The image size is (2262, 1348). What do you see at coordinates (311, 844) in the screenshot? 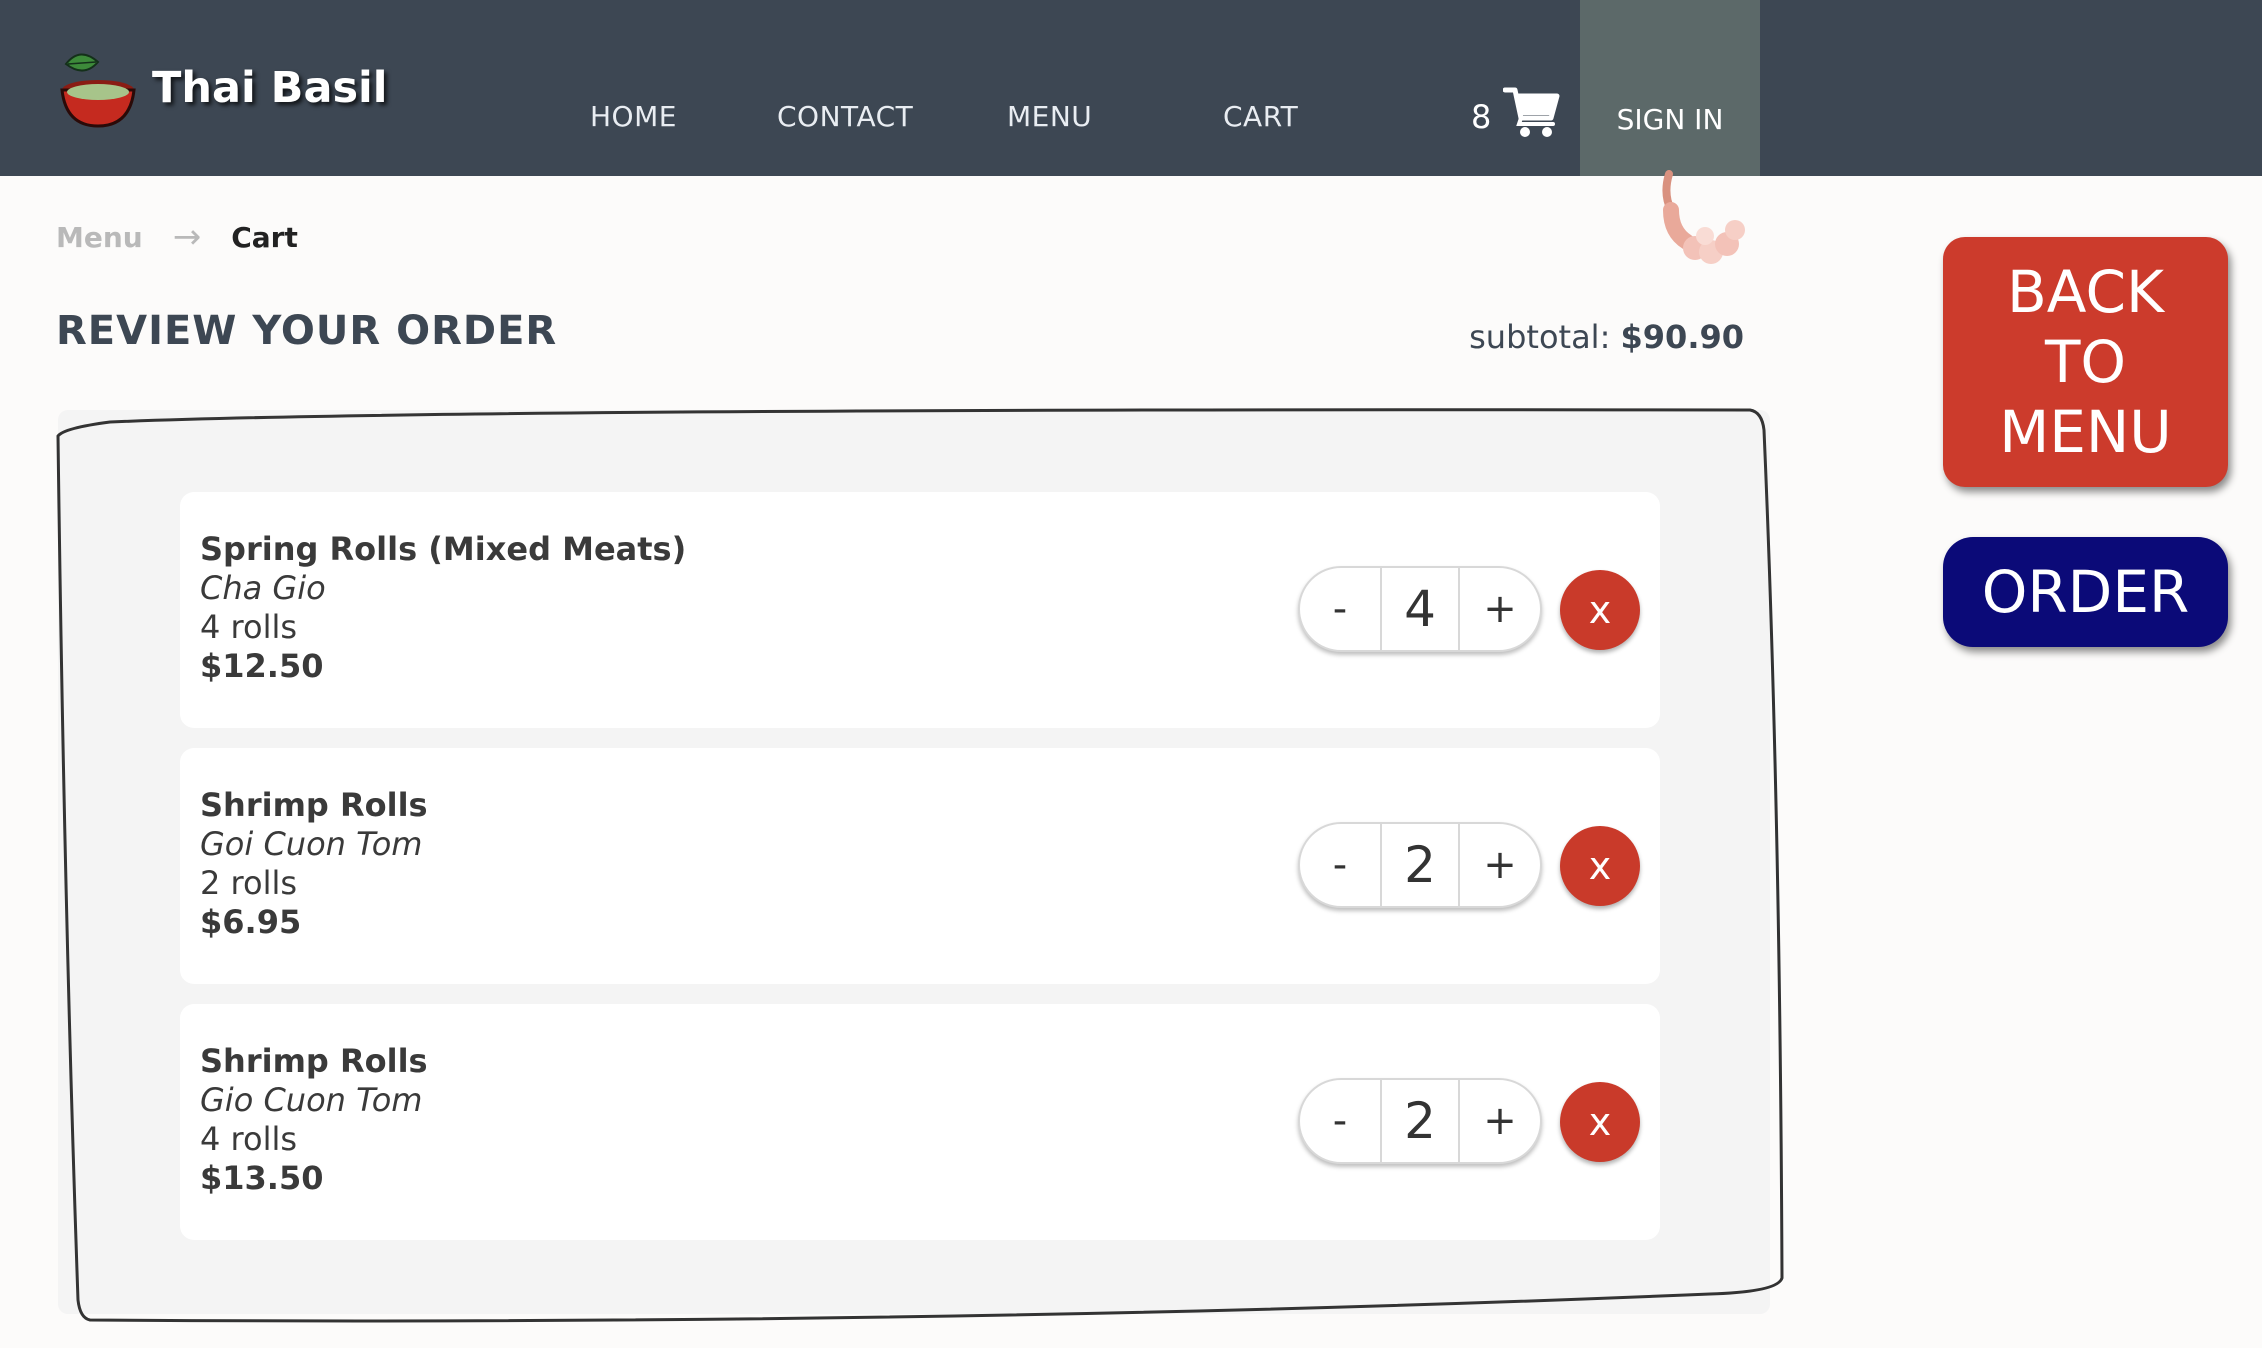
I see `item-subname: Goi Cuon Tom` at bounding box center [311, 844].